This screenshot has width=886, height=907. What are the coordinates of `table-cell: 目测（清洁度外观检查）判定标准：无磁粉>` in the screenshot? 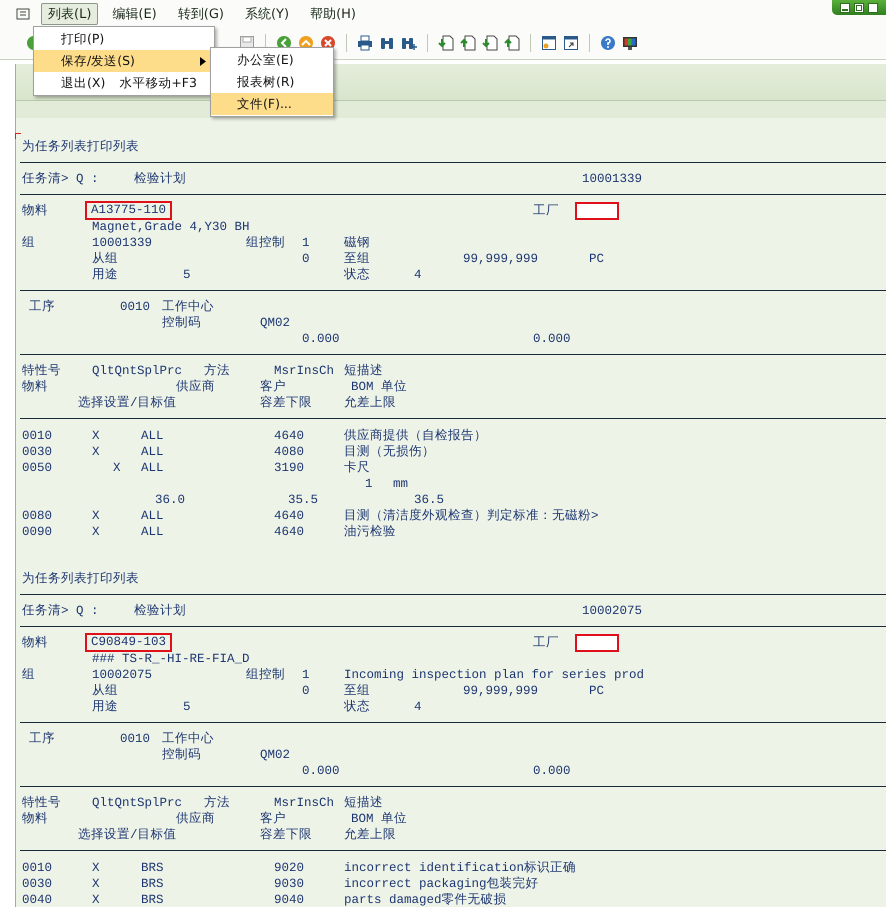 It's located at (471, 516).